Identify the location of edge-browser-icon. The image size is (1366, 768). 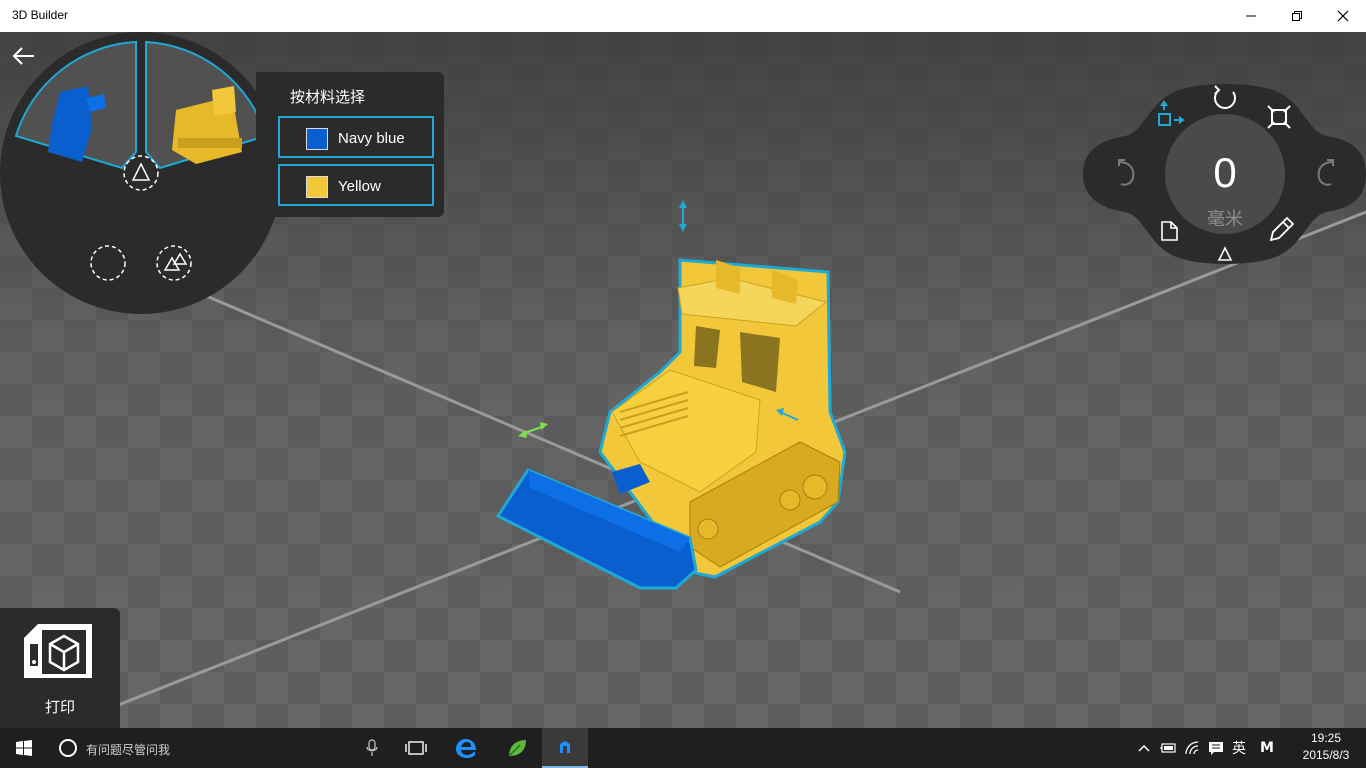
(466, 748).